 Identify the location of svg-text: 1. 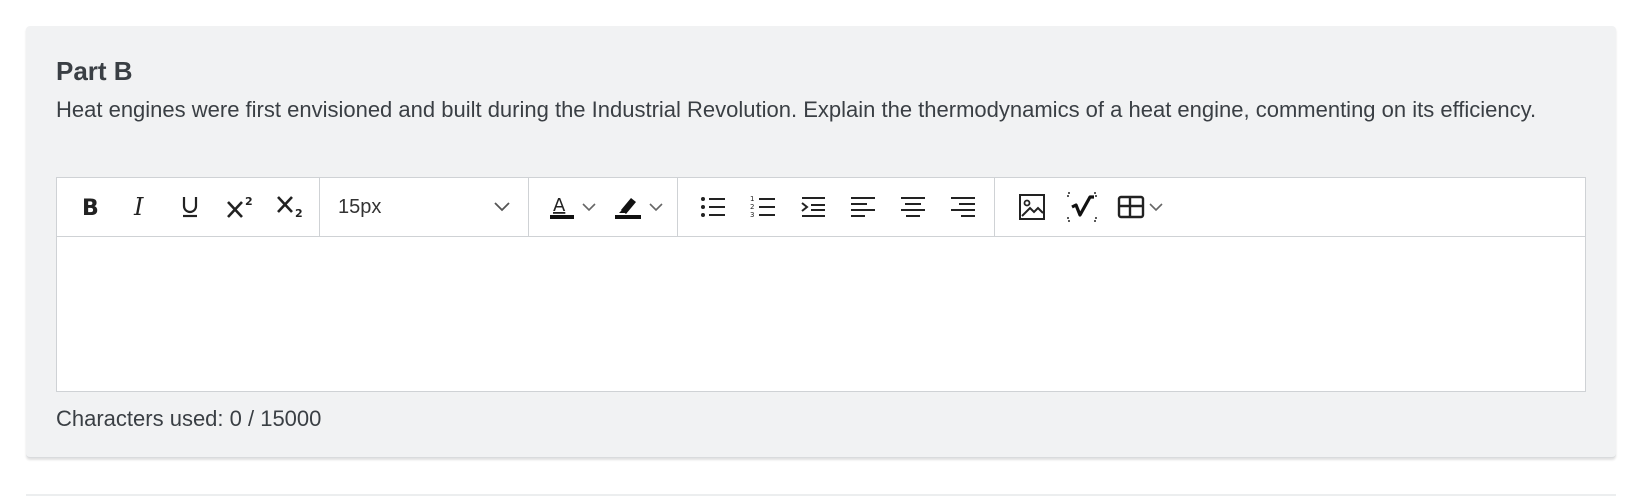
(752, 199).